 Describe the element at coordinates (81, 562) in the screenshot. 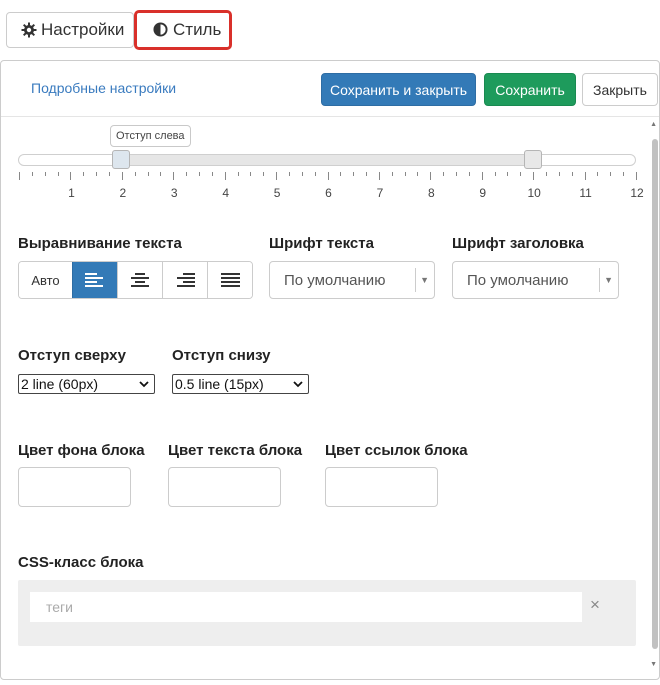

I see `css-class-label: CSS-класс блока` at that location.